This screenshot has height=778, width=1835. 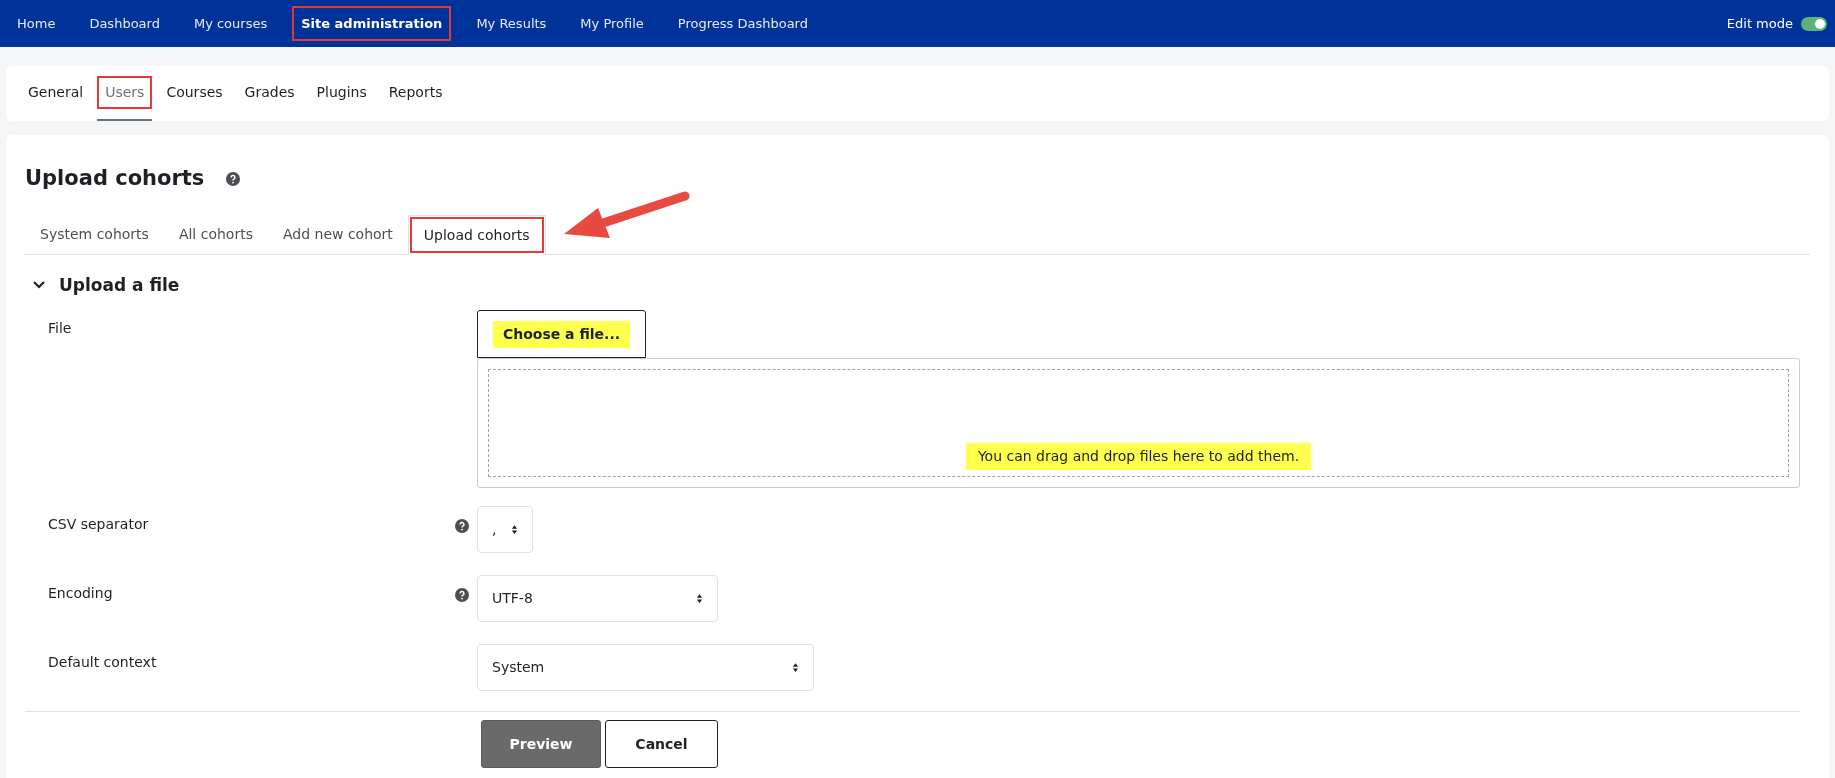 What do you see at coordinates (511, 23) in the screenshot?
I see `nav-link: My Results` at bounding box center [511, 23].